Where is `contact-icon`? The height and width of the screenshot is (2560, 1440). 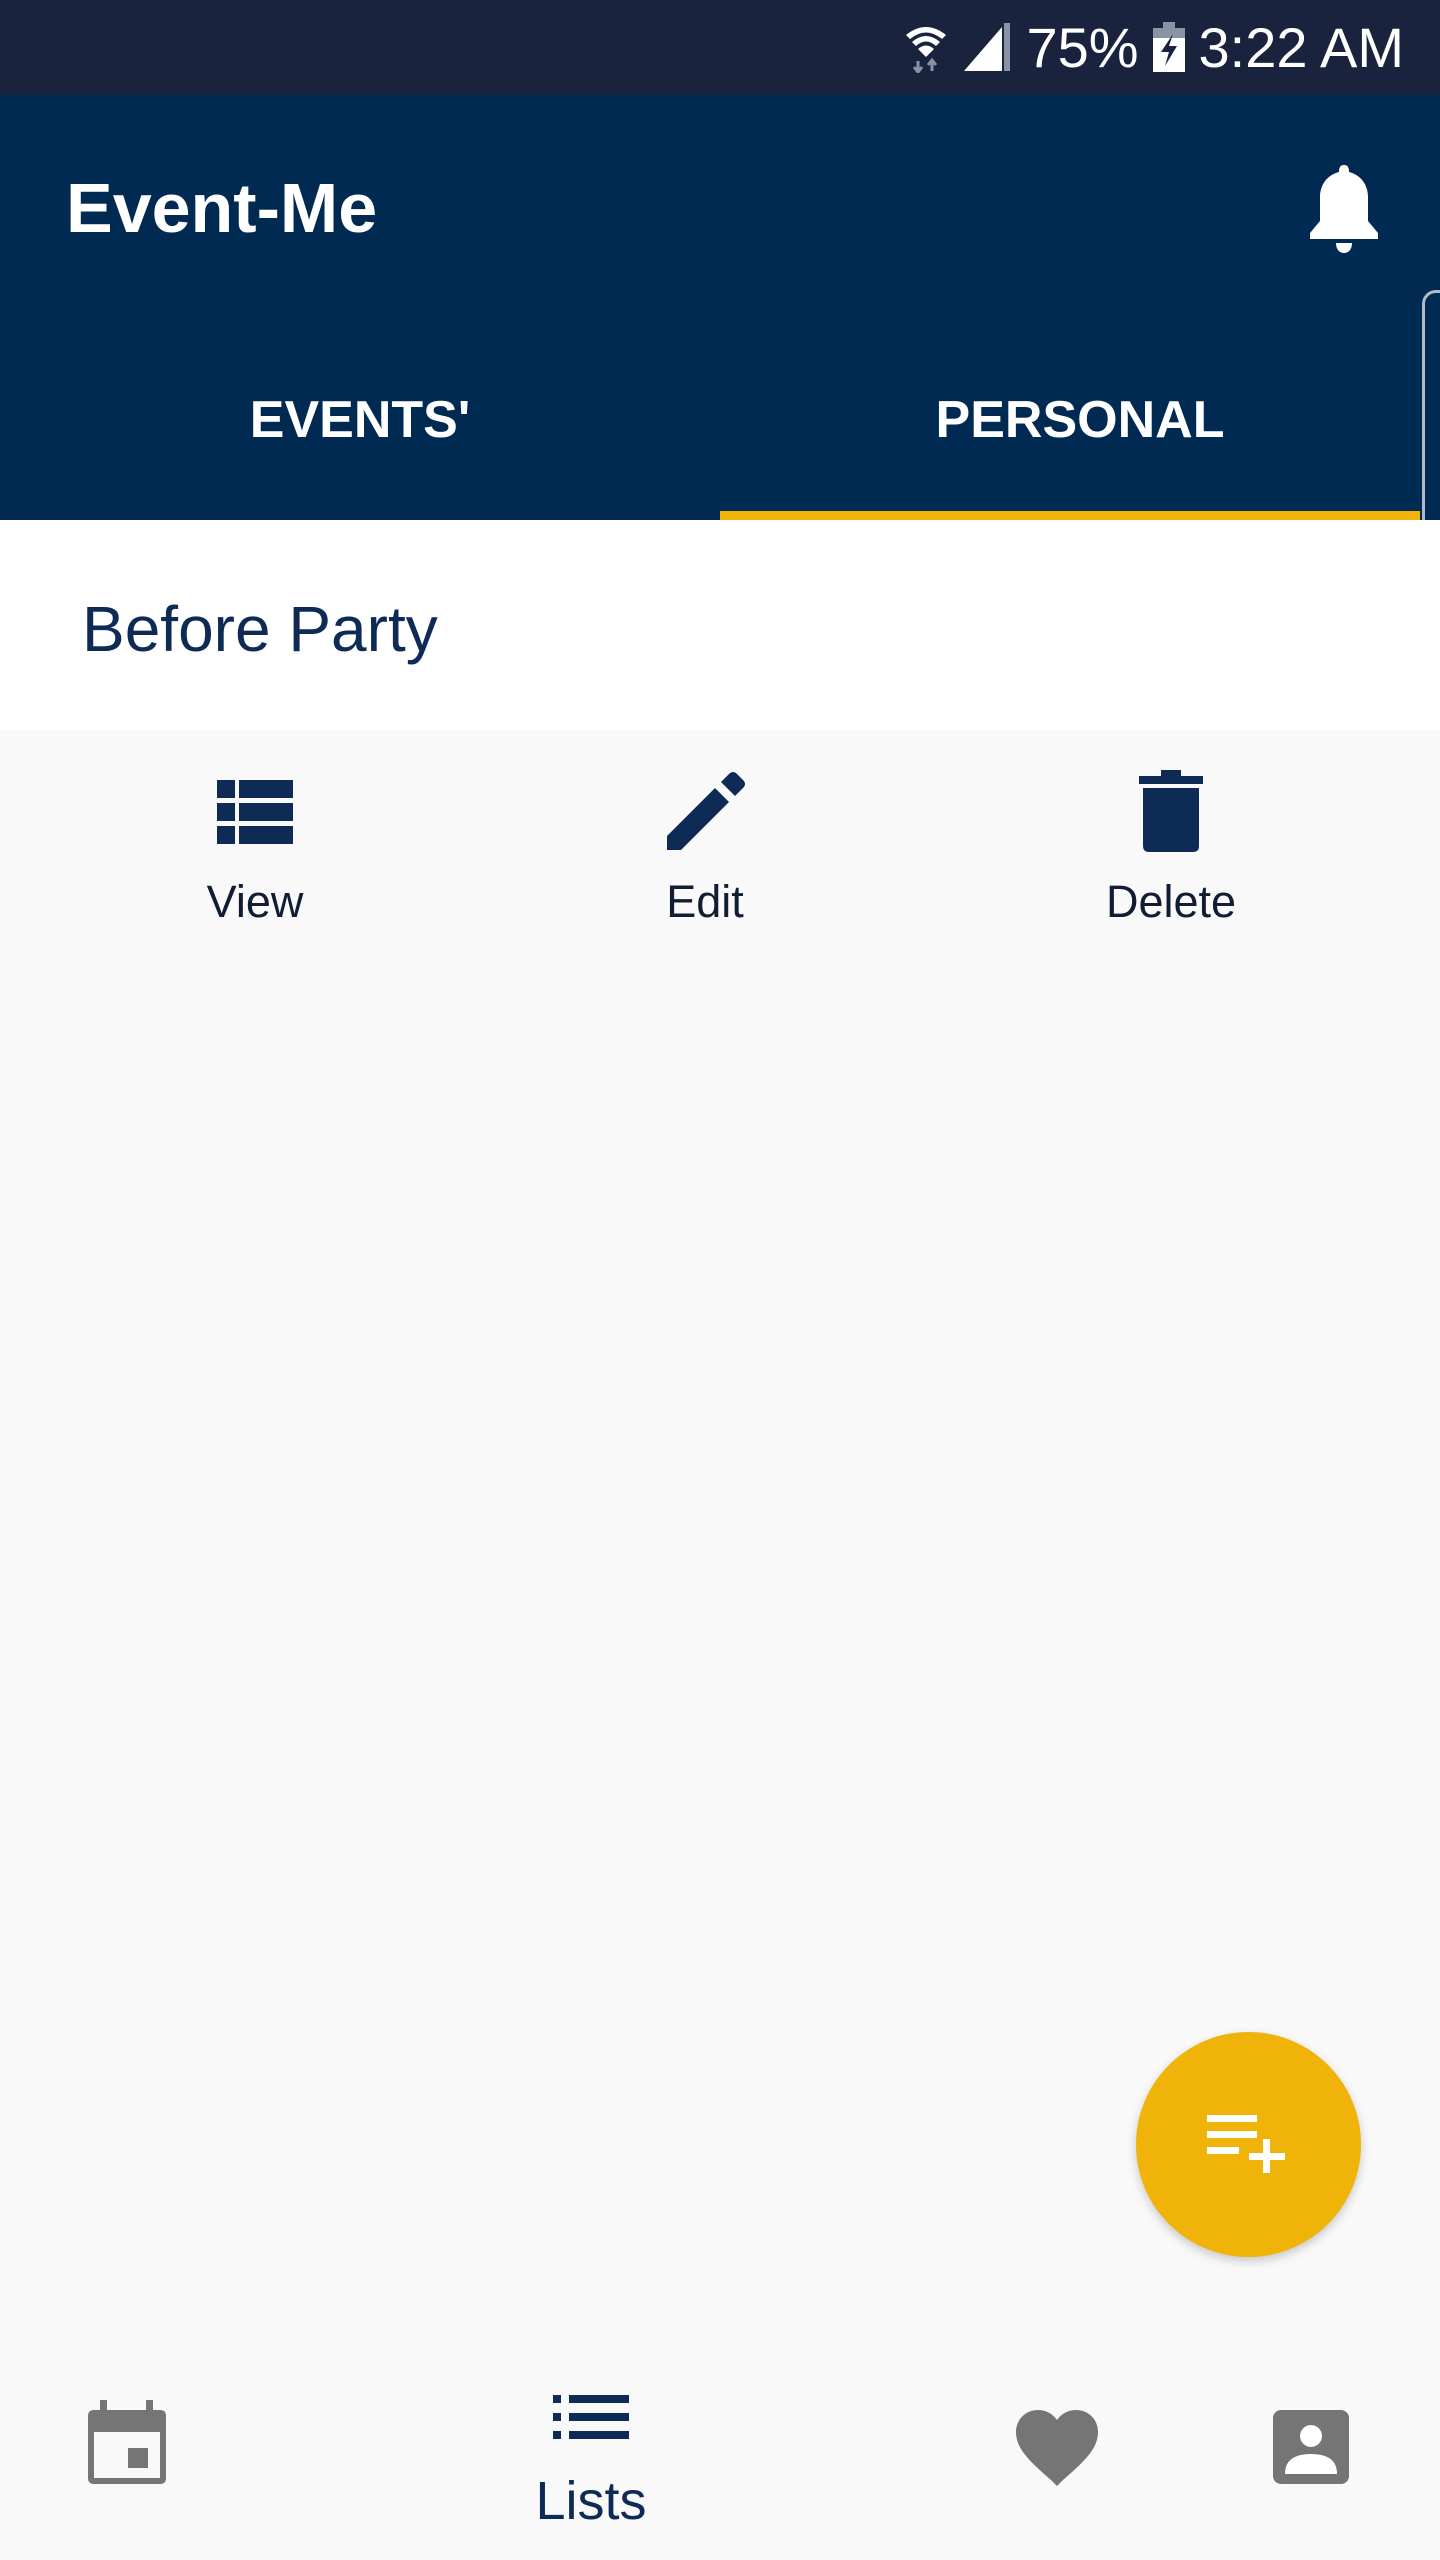
contact-icon is located at coordinates (1311, 2447).